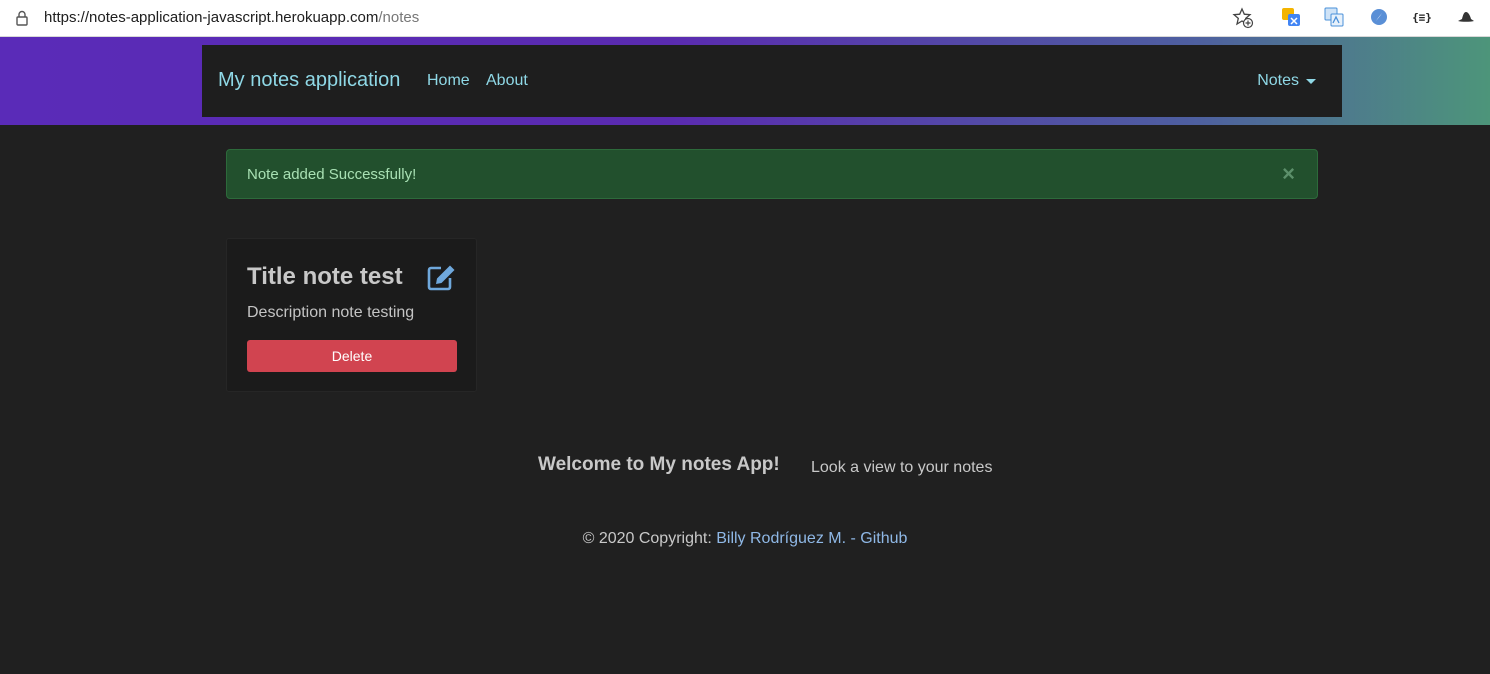 The height and width of the screenshot is (674, 1490). I want to click on close-icon: ×, so click(1288, 174).